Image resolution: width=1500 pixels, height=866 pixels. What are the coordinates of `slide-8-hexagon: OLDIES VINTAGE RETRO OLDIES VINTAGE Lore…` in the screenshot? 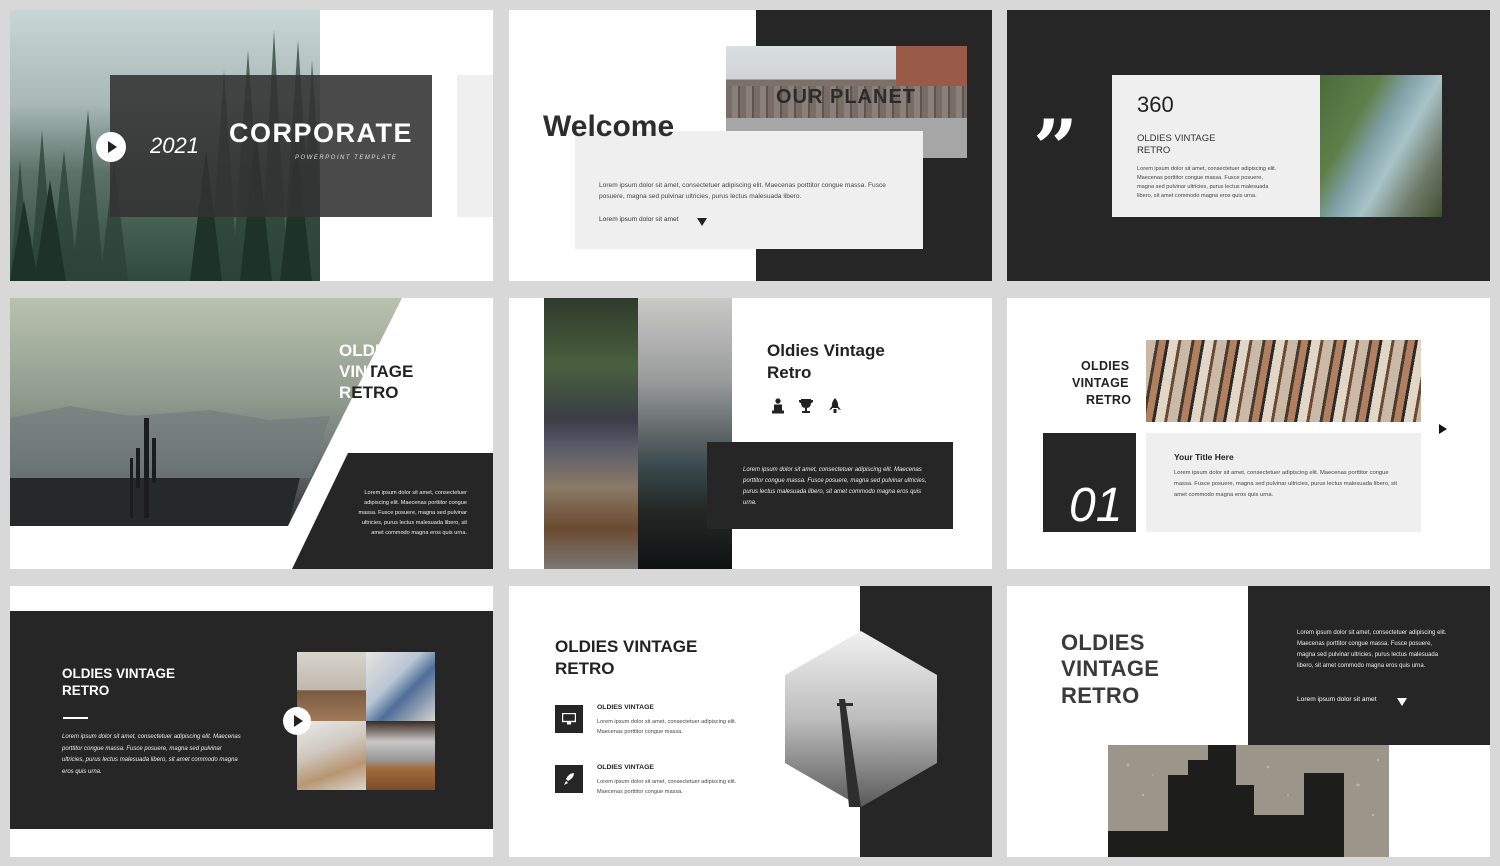 It's located at (750, 721).